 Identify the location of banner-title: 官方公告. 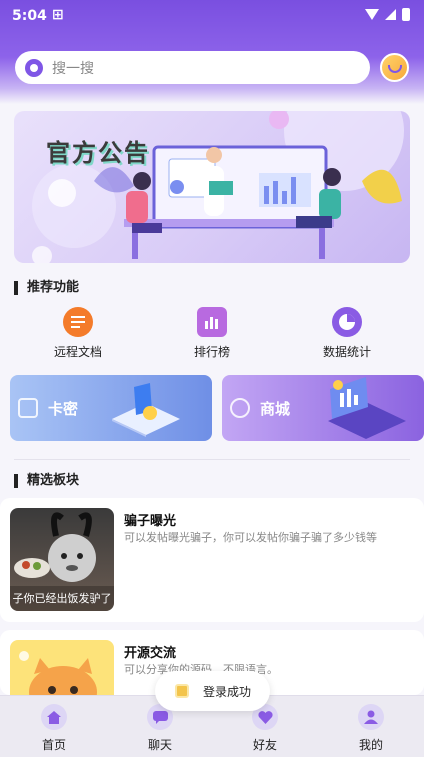
(98, 153).